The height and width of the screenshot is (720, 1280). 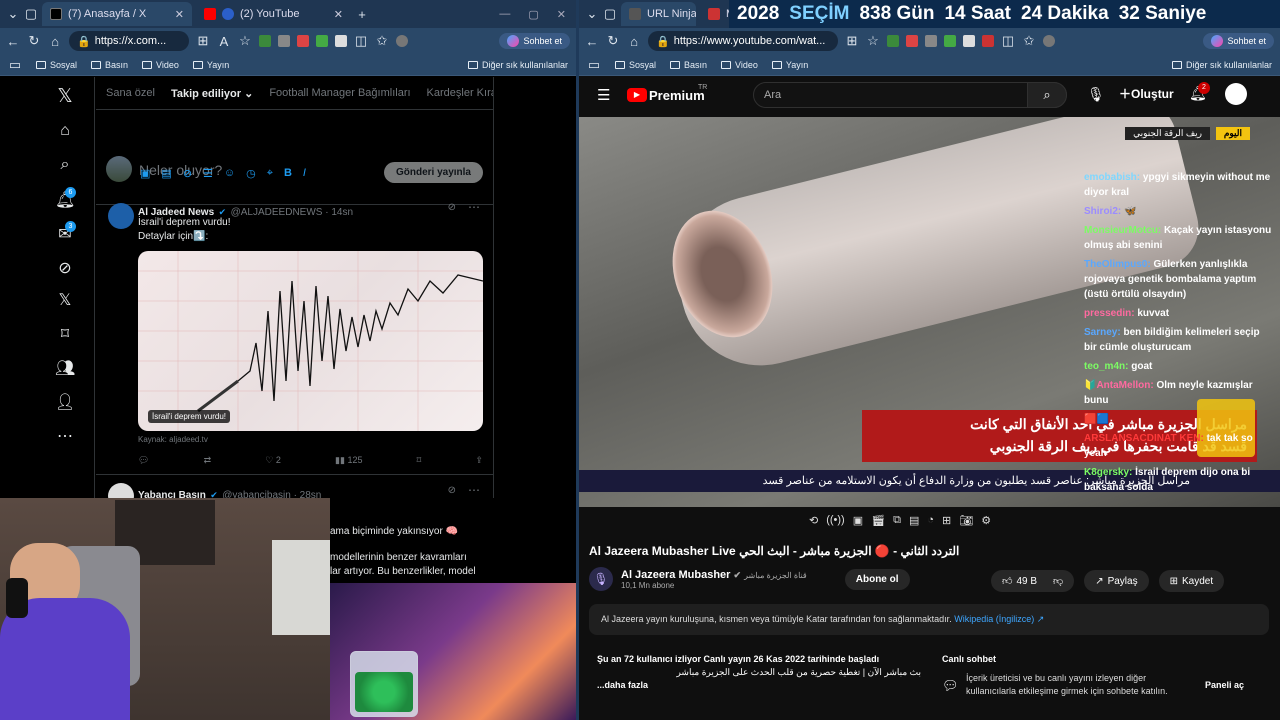 What do you see at coordinates (173, 439) in the screenshot?
I see `link-source: Kaynak: aljadeed.tv` at bounding box center [173, 439].